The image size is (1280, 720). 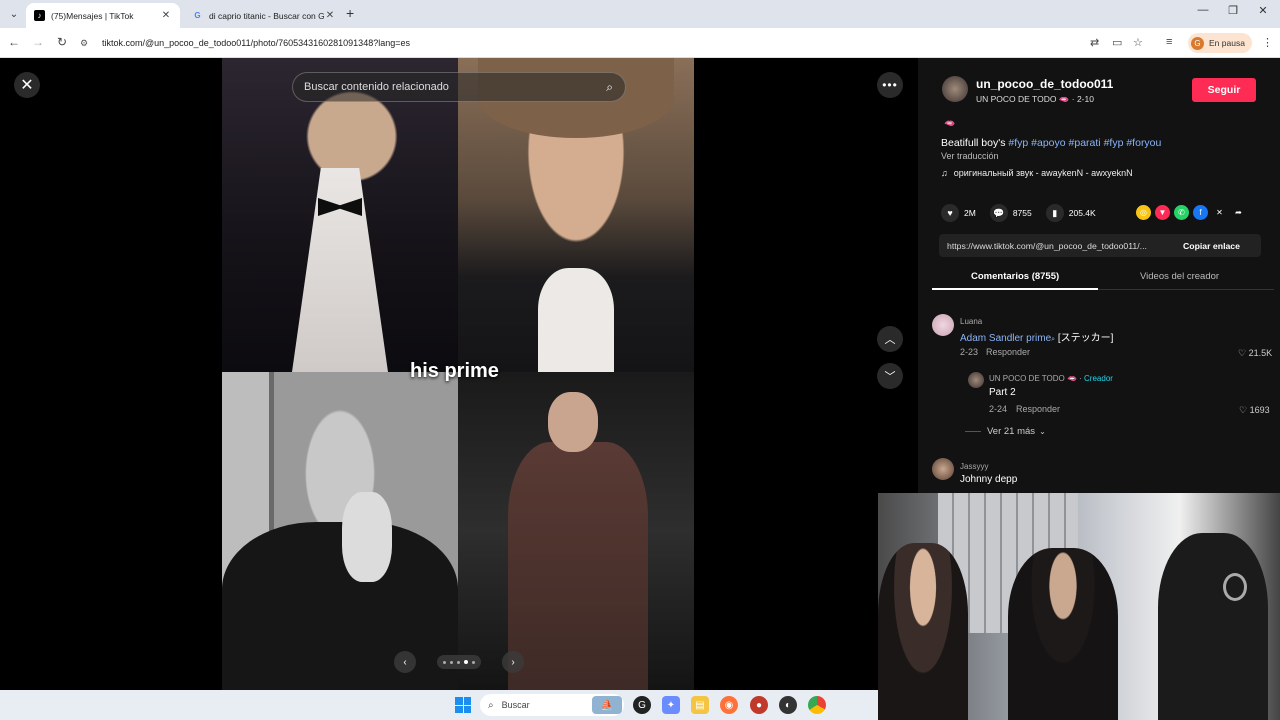 I want to click on site-settings-icon: ⚙, so click(x=86, y=43).